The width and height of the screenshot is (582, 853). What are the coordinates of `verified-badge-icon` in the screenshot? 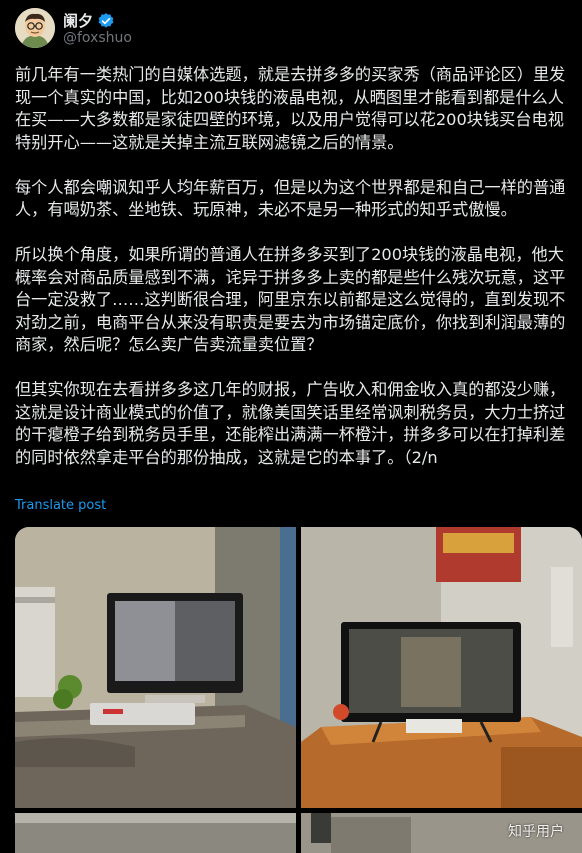 It's located at (106, 20).